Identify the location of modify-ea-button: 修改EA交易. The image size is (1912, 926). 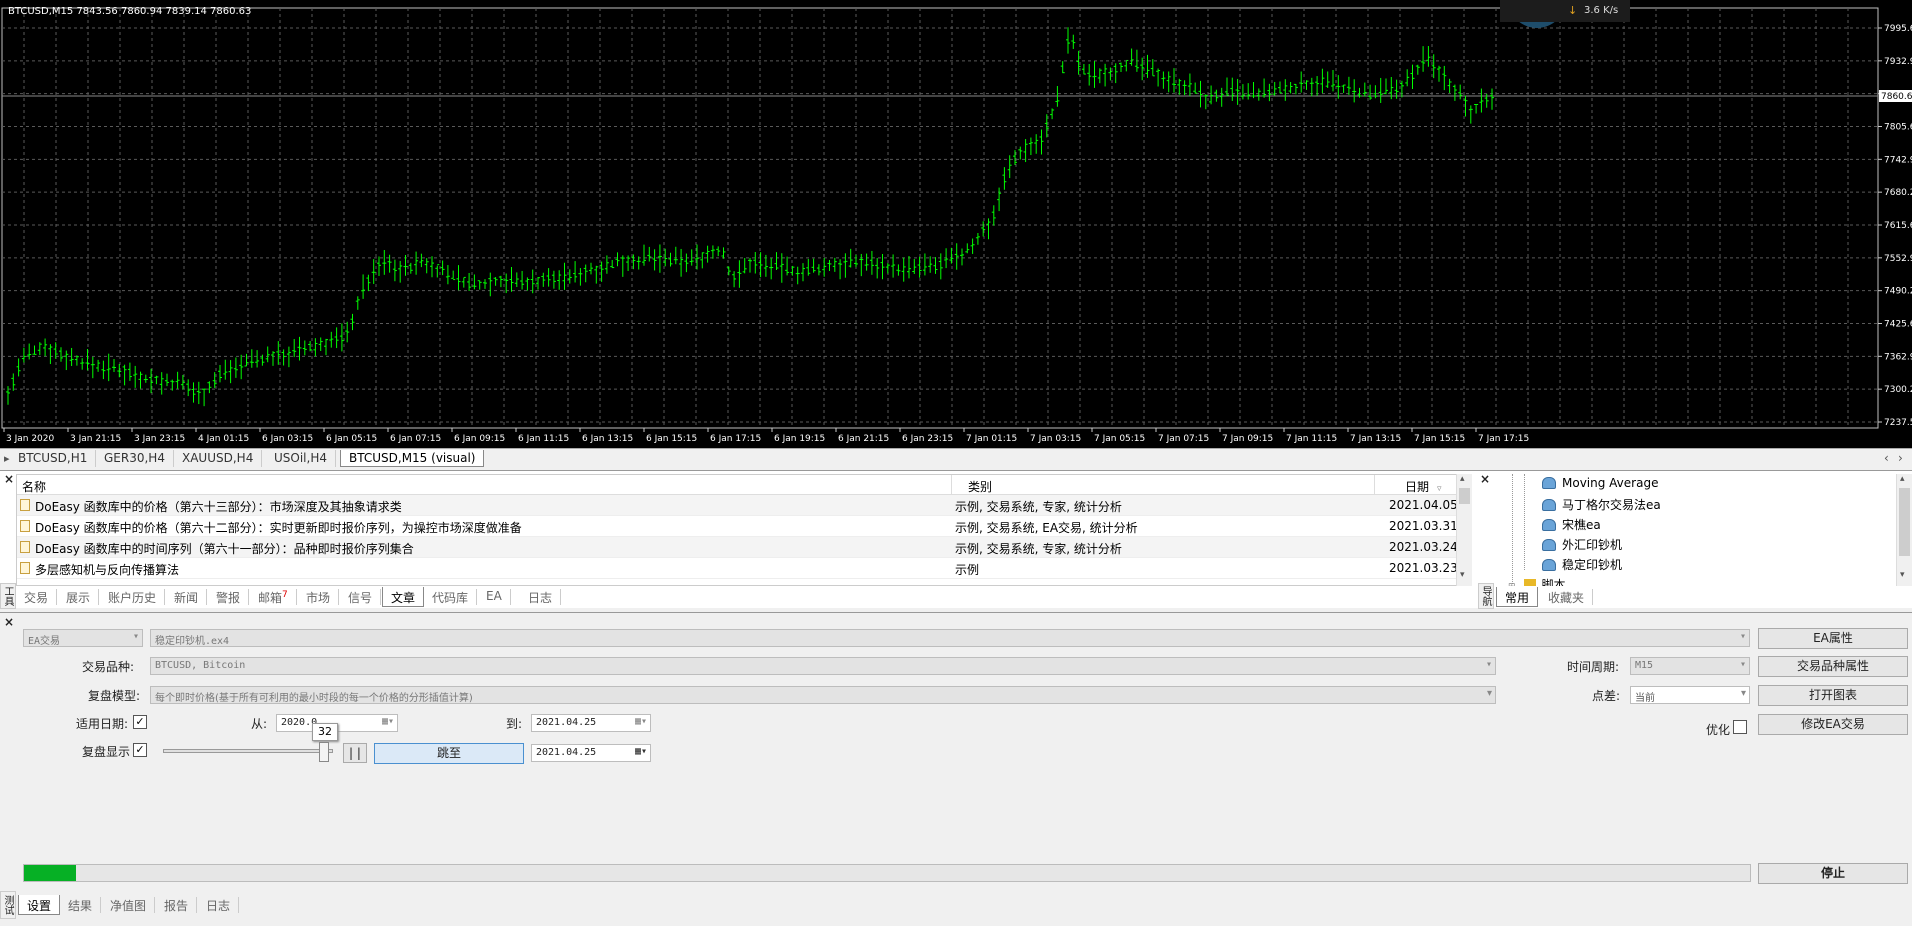
(1833, 724).